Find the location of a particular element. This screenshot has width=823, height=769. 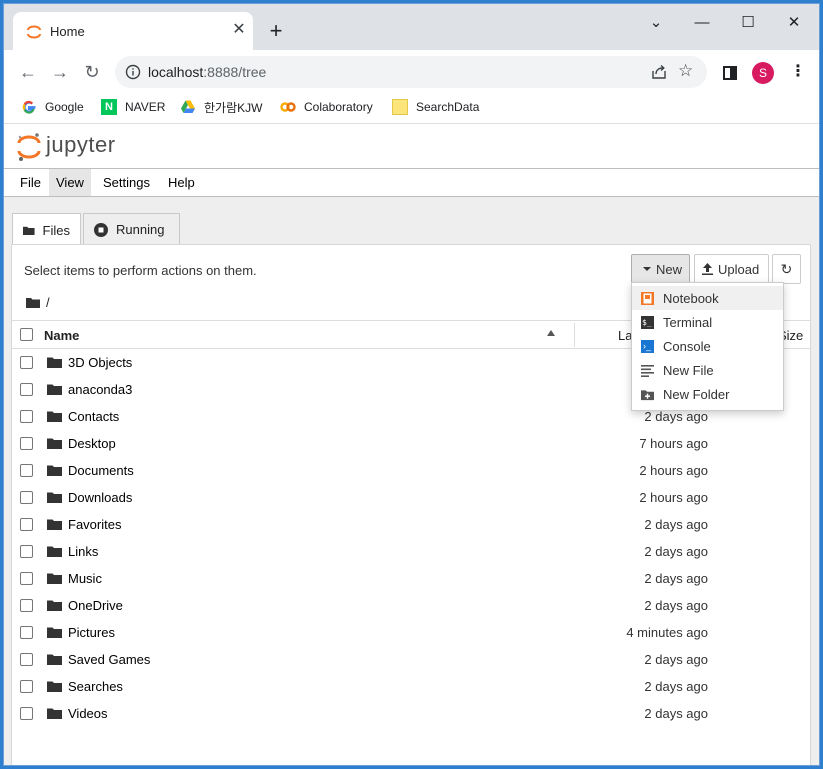

tab-search-chevron-icon: ⌄ is located at coordinates (656, 23).